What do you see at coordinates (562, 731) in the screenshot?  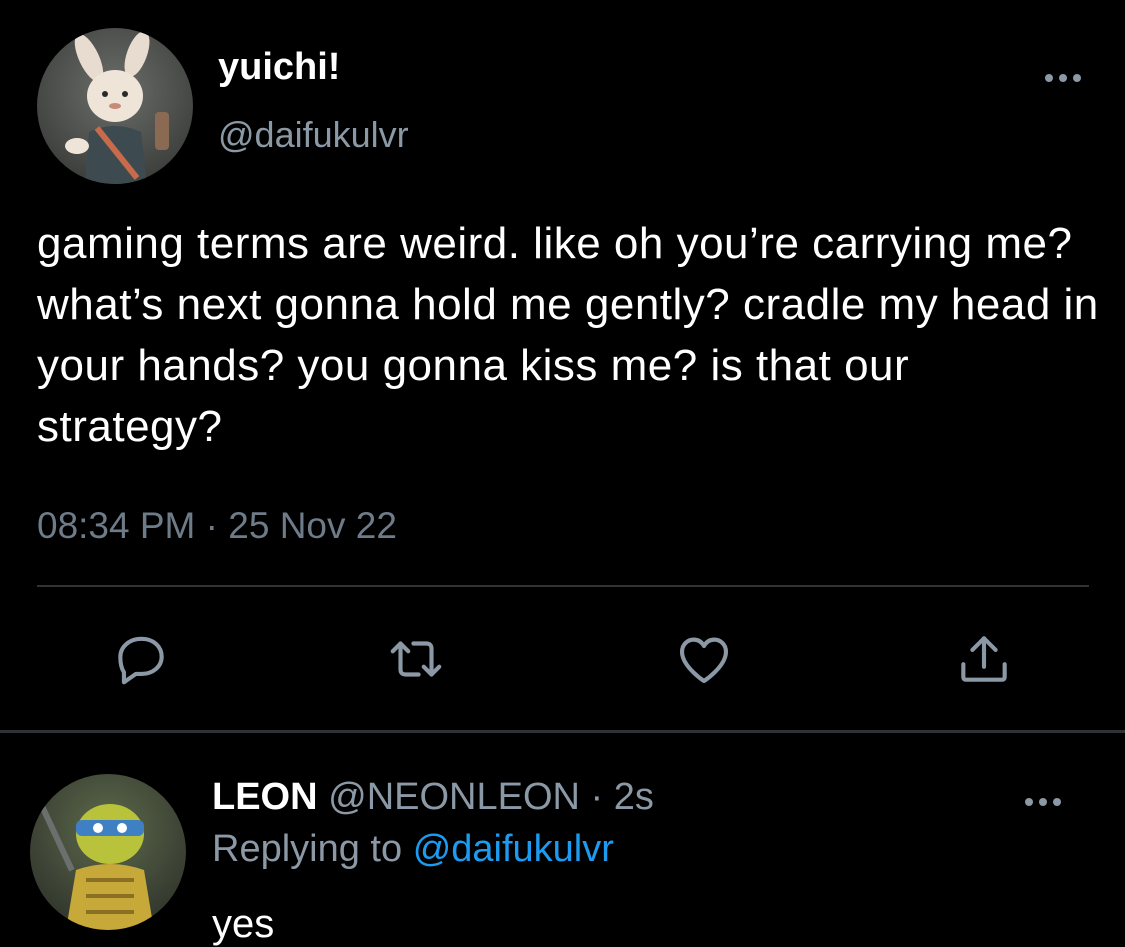 I see `tweet-separator` at bounding box center [562, 731].